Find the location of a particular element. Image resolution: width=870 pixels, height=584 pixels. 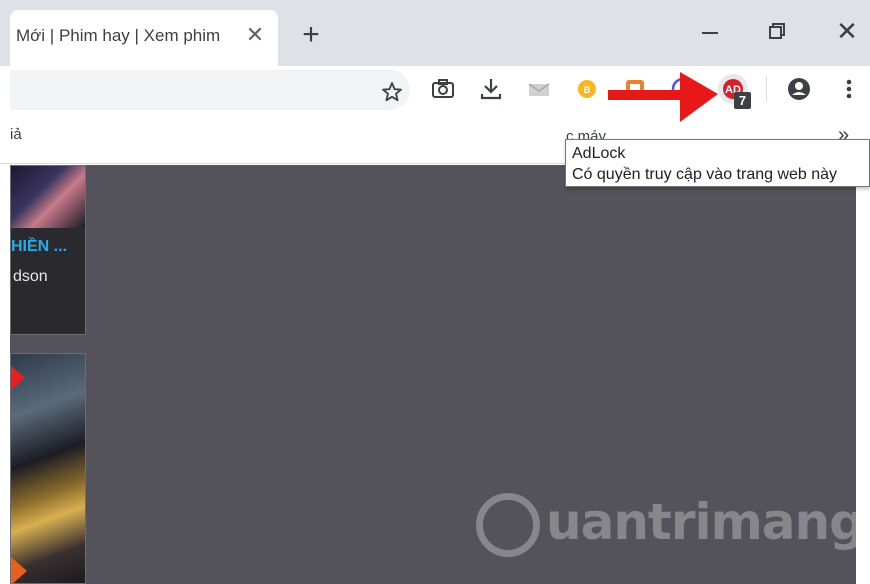

movie-subtitle: dson is located at coordinates (30, 276).